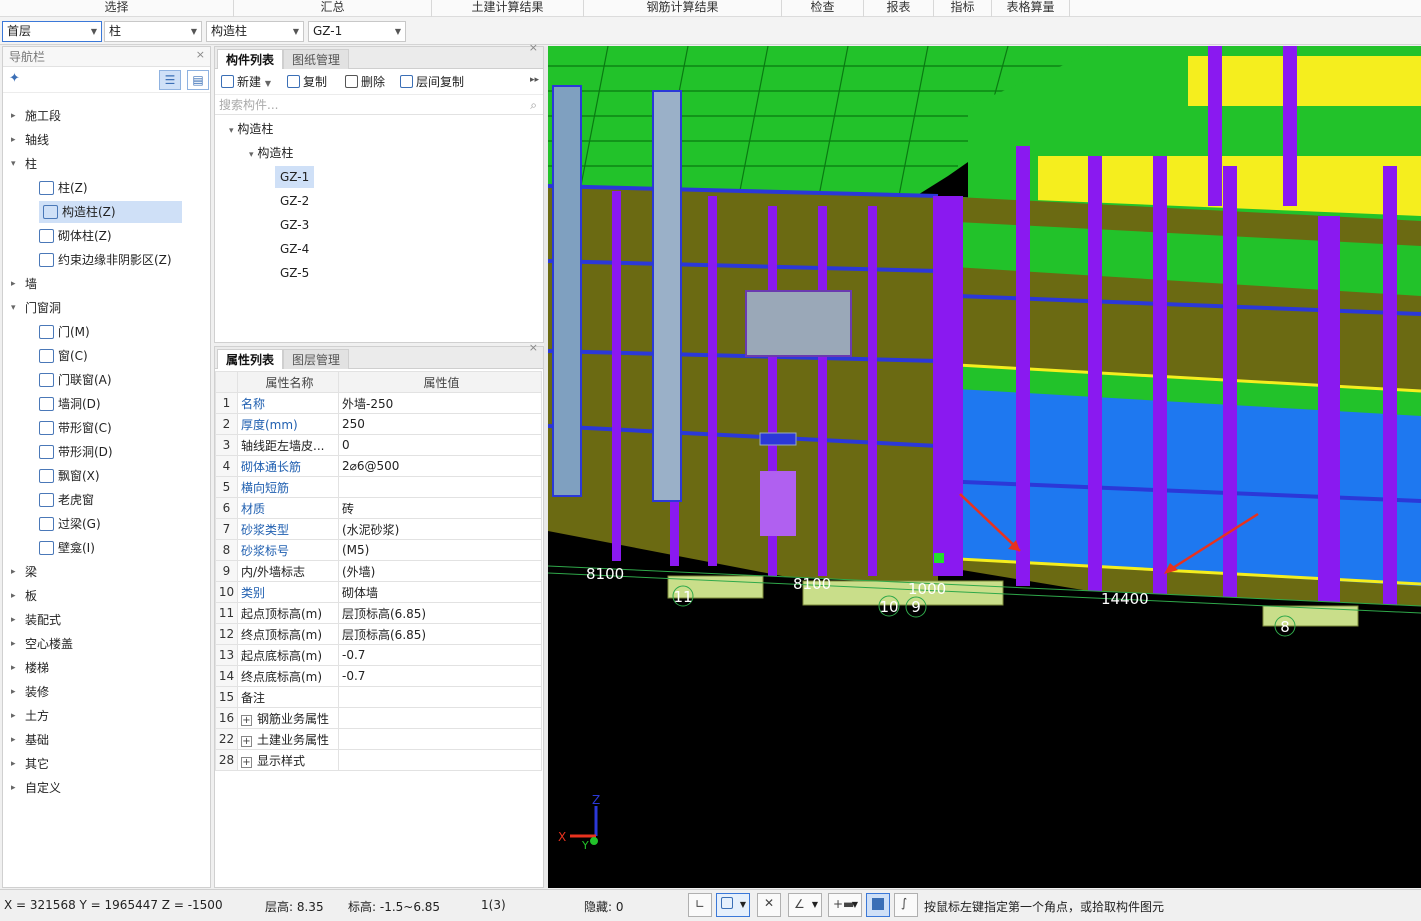  What do you see at coordinates (24, 164) in the screenshot?
I see `nav-group: ▾ 柱` at bounding box center [24, 164].